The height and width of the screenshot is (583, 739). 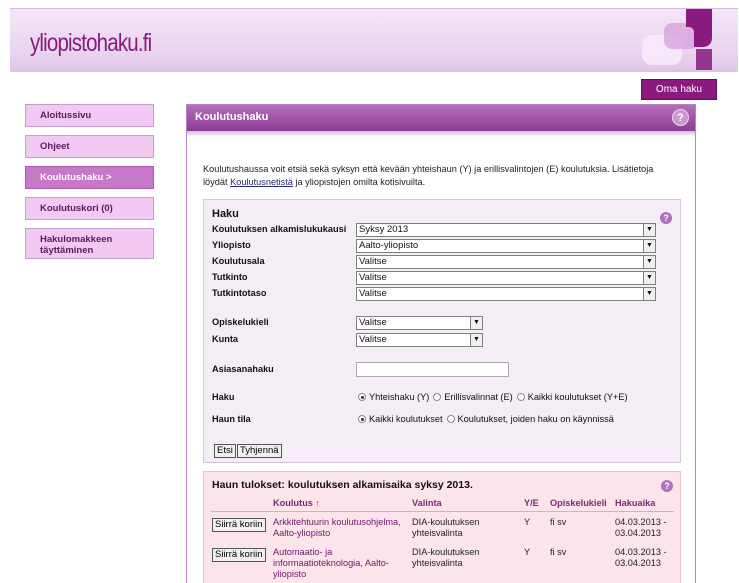 What do you see at coordinates (419, 340) in the screenshot?
I see `kunta-select: Valitse ▼` at bounding box center [419, 340].